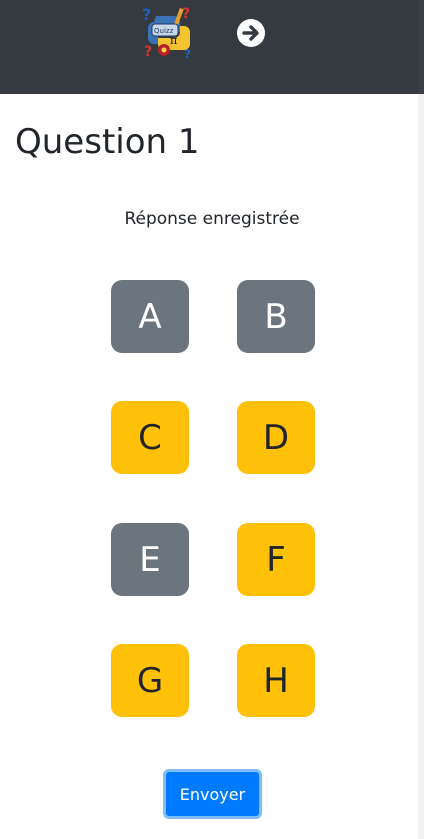 This screenshot has width=424, height=839. Describe the element at coordinates (276, 559) in the screenshot. I see `option-f-button: F` at that location.